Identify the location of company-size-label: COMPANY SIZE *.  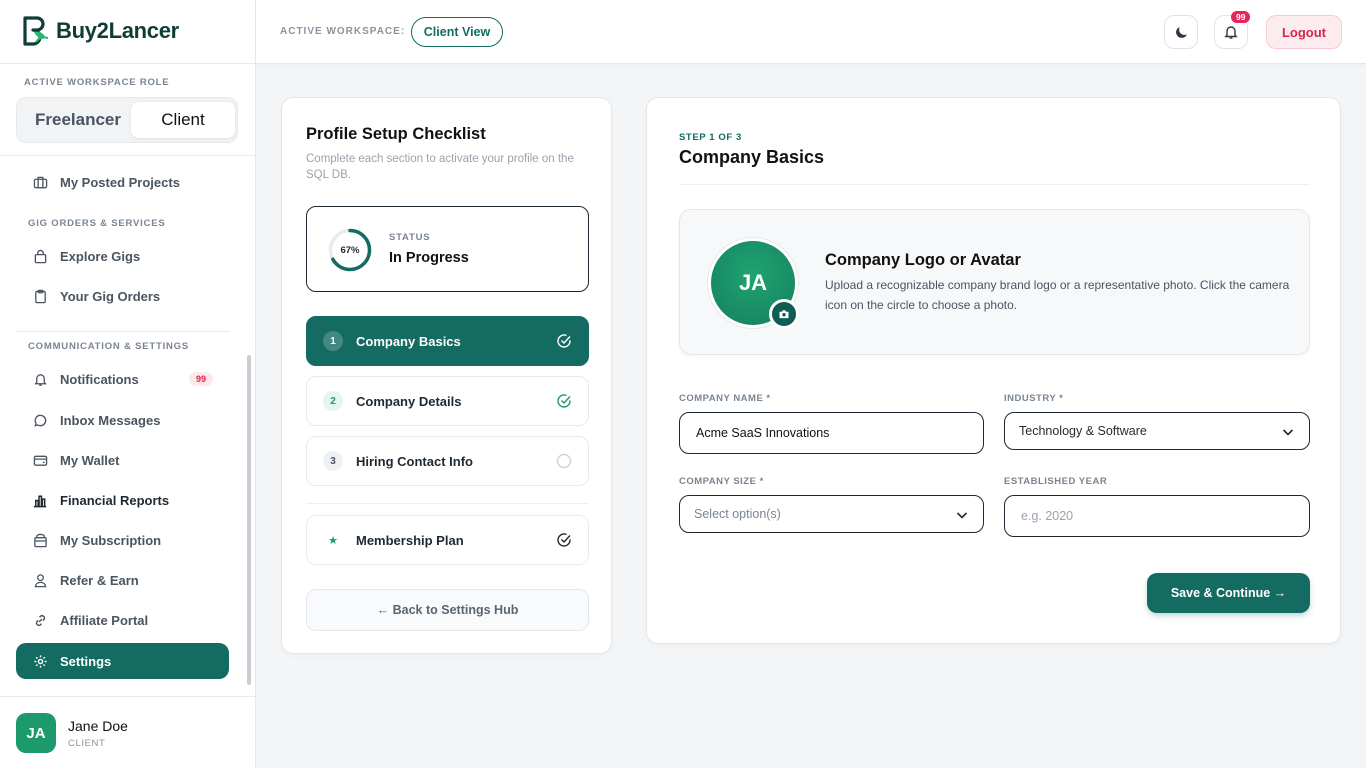
(721, 481).